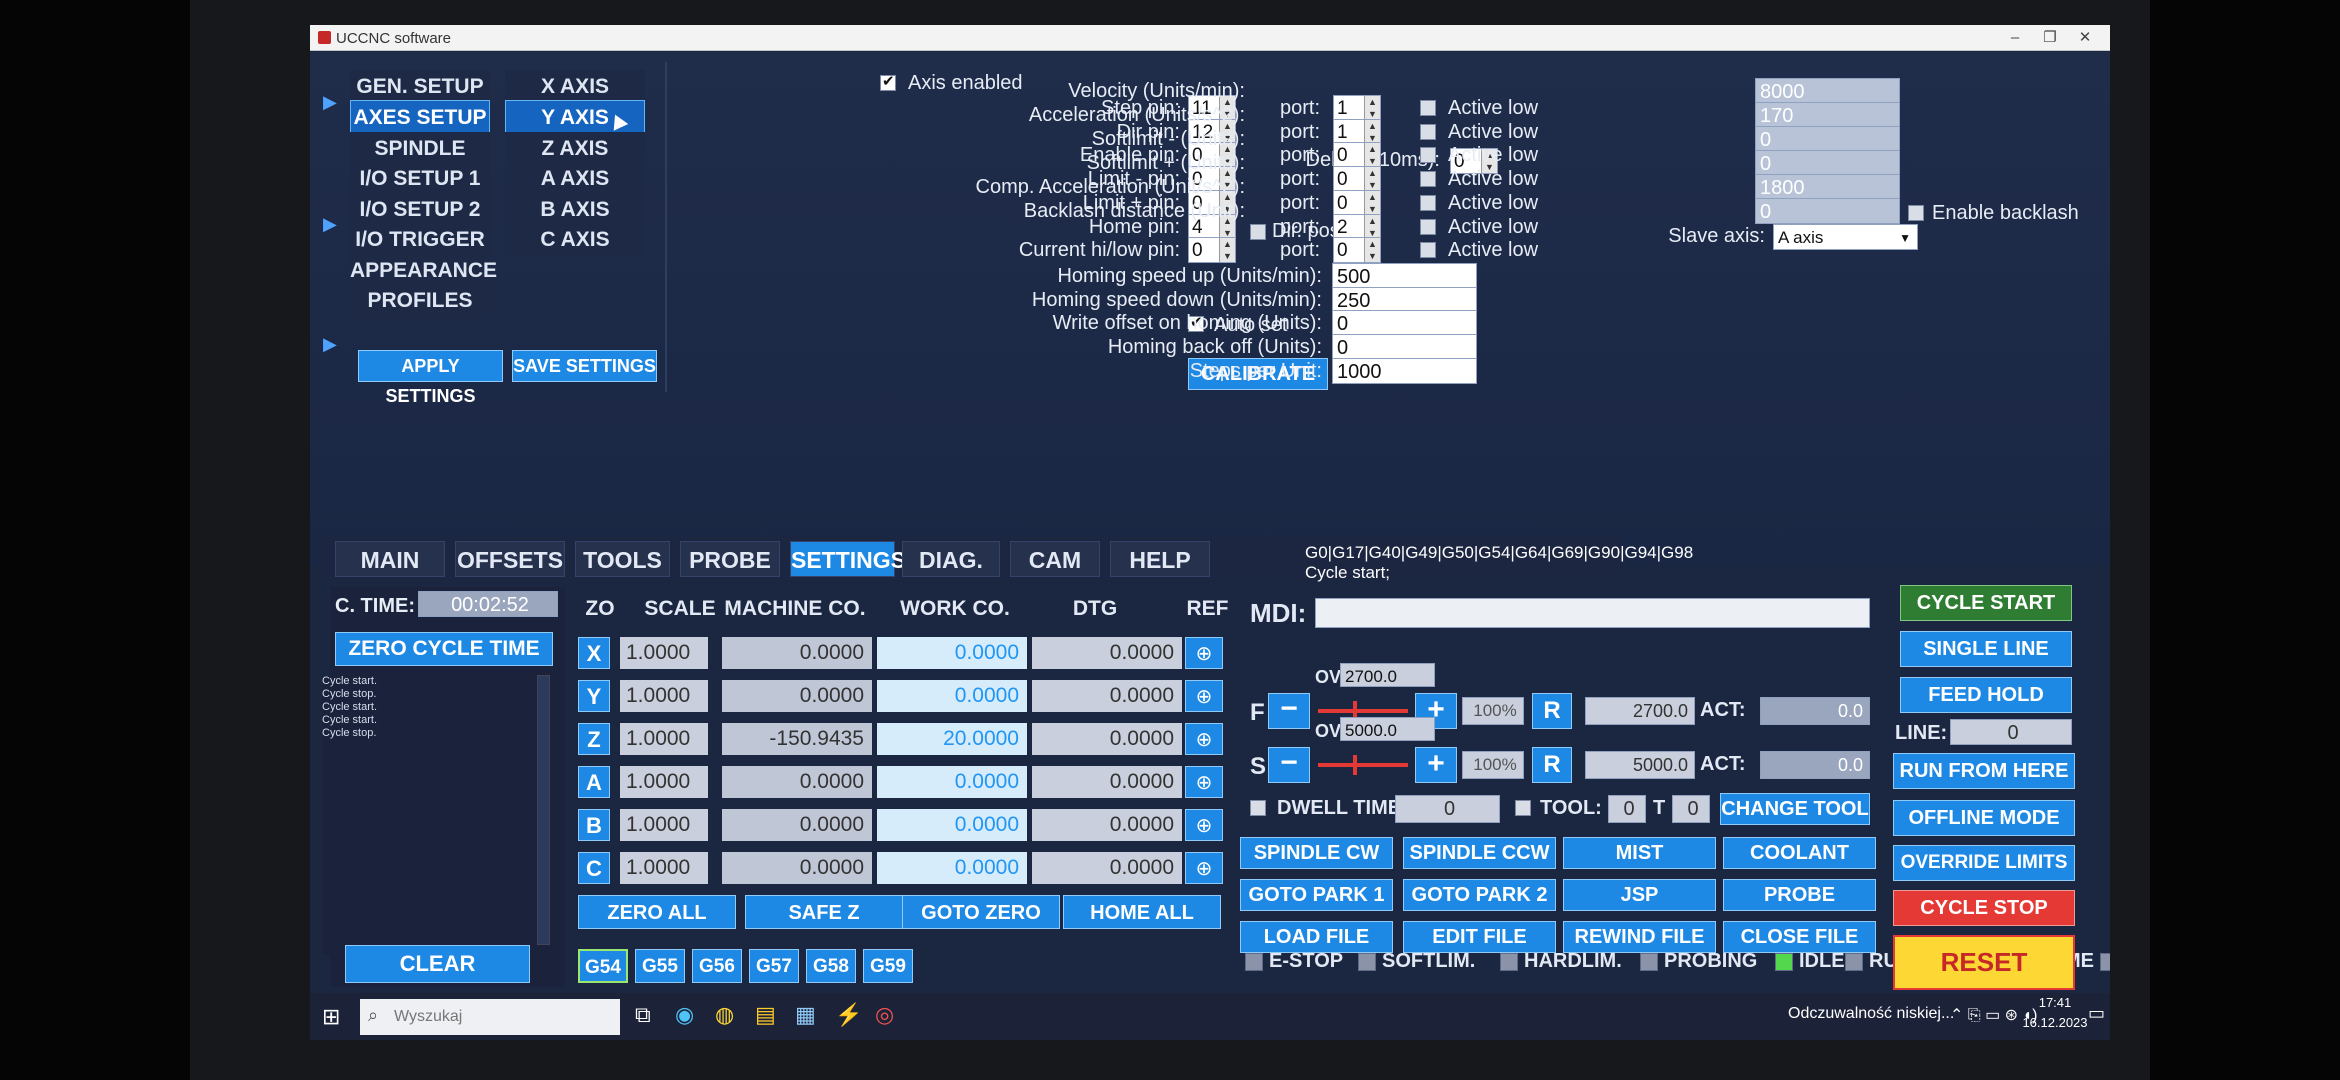 This screenshot has width=2340, height=1080. Describe the element at coordinates (1357, 131) in the screenshot. I see `port-spinner: 1 ▲ ▼` at that location.